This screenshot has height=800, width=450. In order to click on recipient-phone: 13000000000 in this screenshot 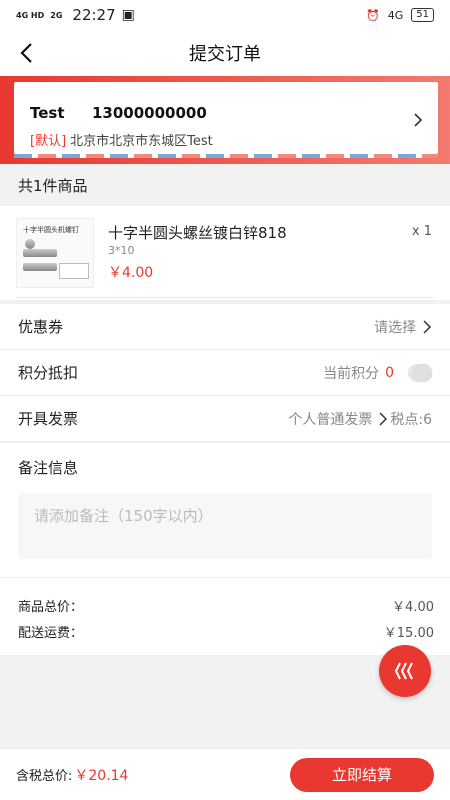, I will do `click(149, 113)`.